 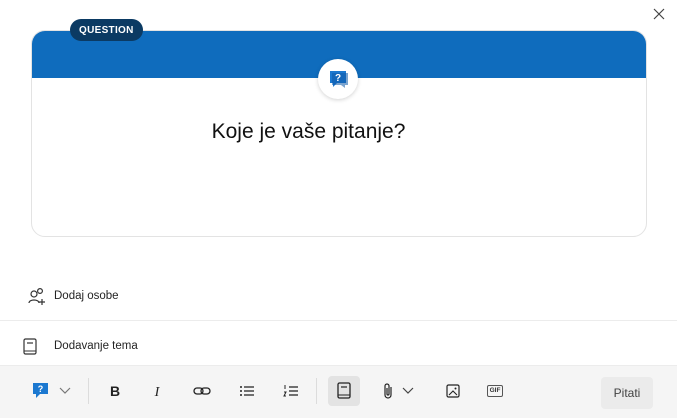 I want to click on compose-toolbar: ? B I GIF, so click(x=338, y=392).